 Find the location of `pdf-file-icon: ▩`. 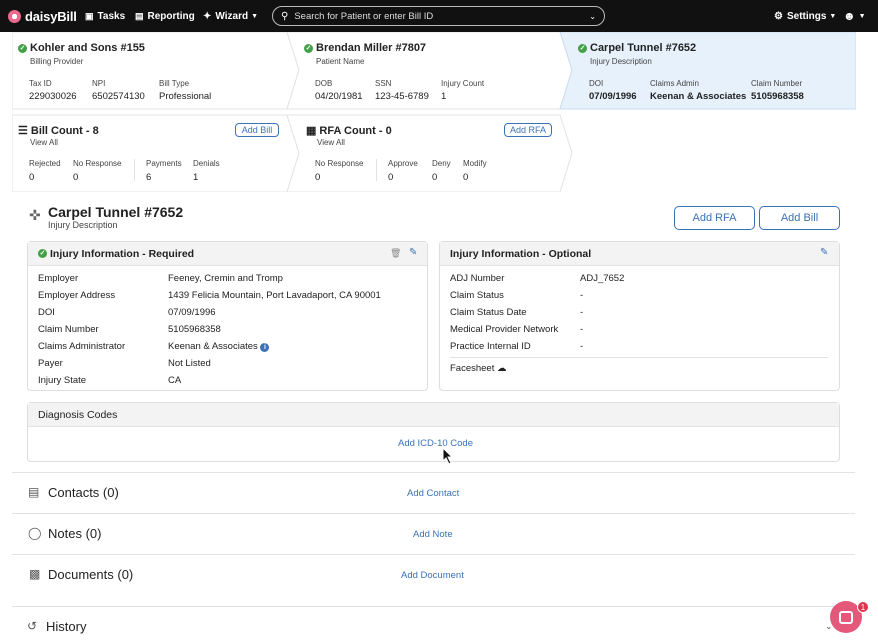

pdf-file-icon: ▩ is located at coordinates (35, 574).